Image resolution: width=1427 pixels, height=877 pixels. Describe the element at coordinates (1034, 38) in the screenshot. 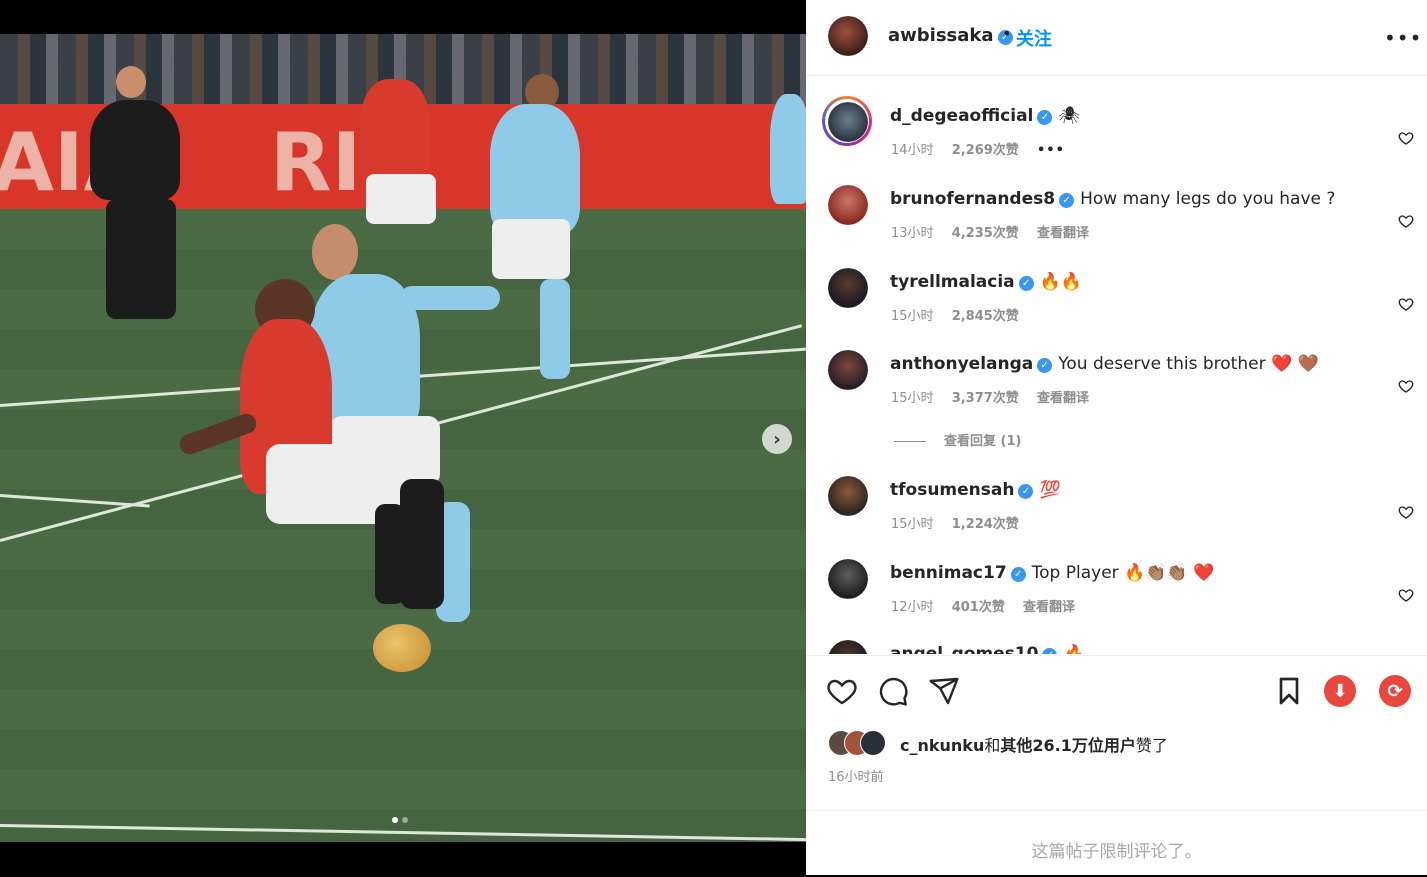

I see `follow-button: 关注` at that location.